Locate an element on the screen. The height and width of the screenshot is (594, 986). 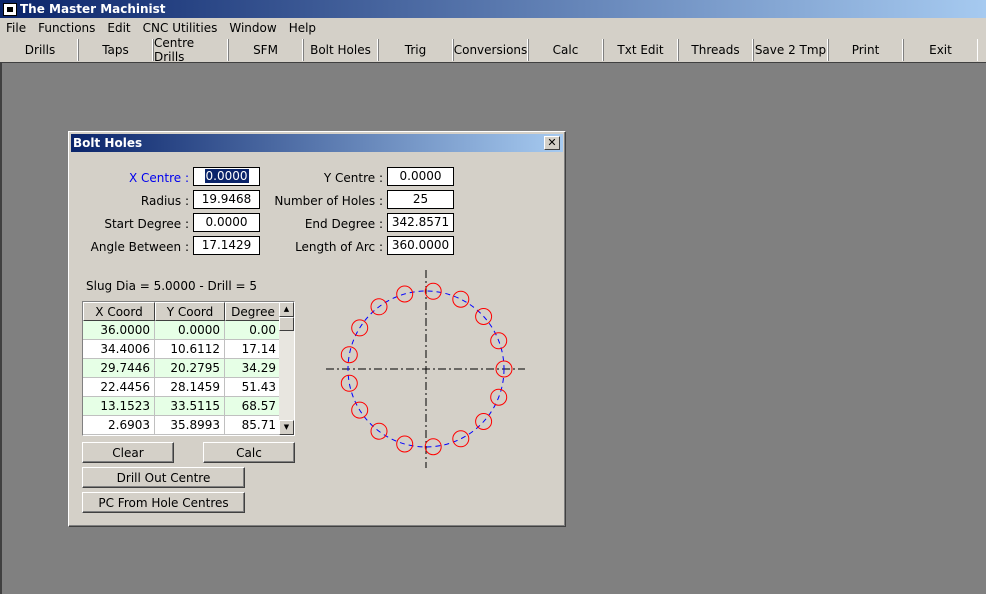
bolt-holes-button: Bolt Holes is located at coordinates (340, 50).